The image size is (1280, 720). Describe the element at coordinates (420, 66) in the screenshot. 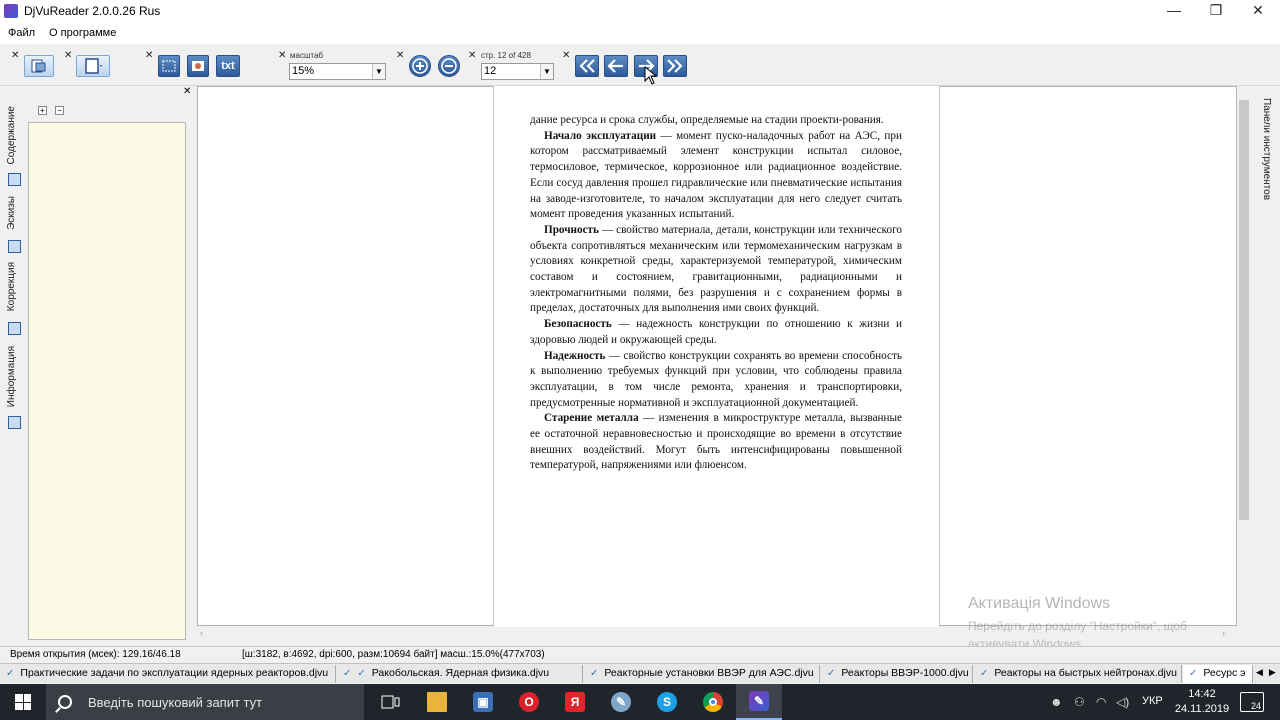

I see `zoom-in-button` at that location.